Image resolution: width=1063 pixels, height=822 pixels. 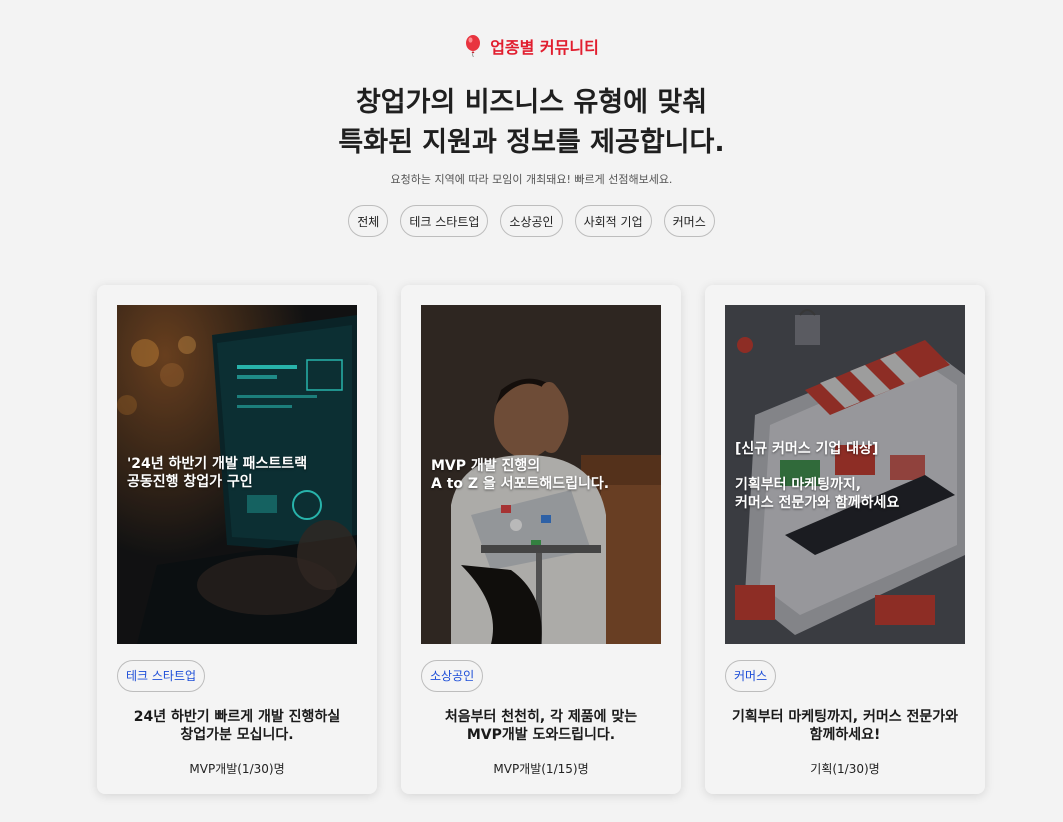 I want to click on card-thumbnail: '24년 하반기 개발 패스트트랙 공동진행 창업가 구인, so click(x=237, y=474).